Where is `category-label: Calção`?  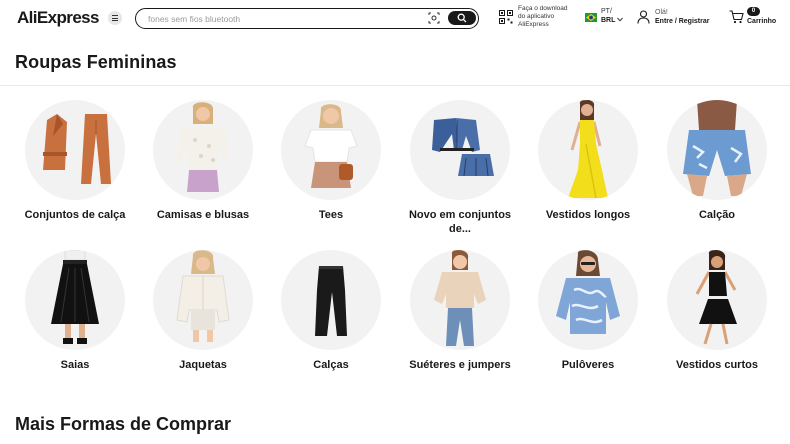
category-label: Calção is located at coordinates (717, 215).